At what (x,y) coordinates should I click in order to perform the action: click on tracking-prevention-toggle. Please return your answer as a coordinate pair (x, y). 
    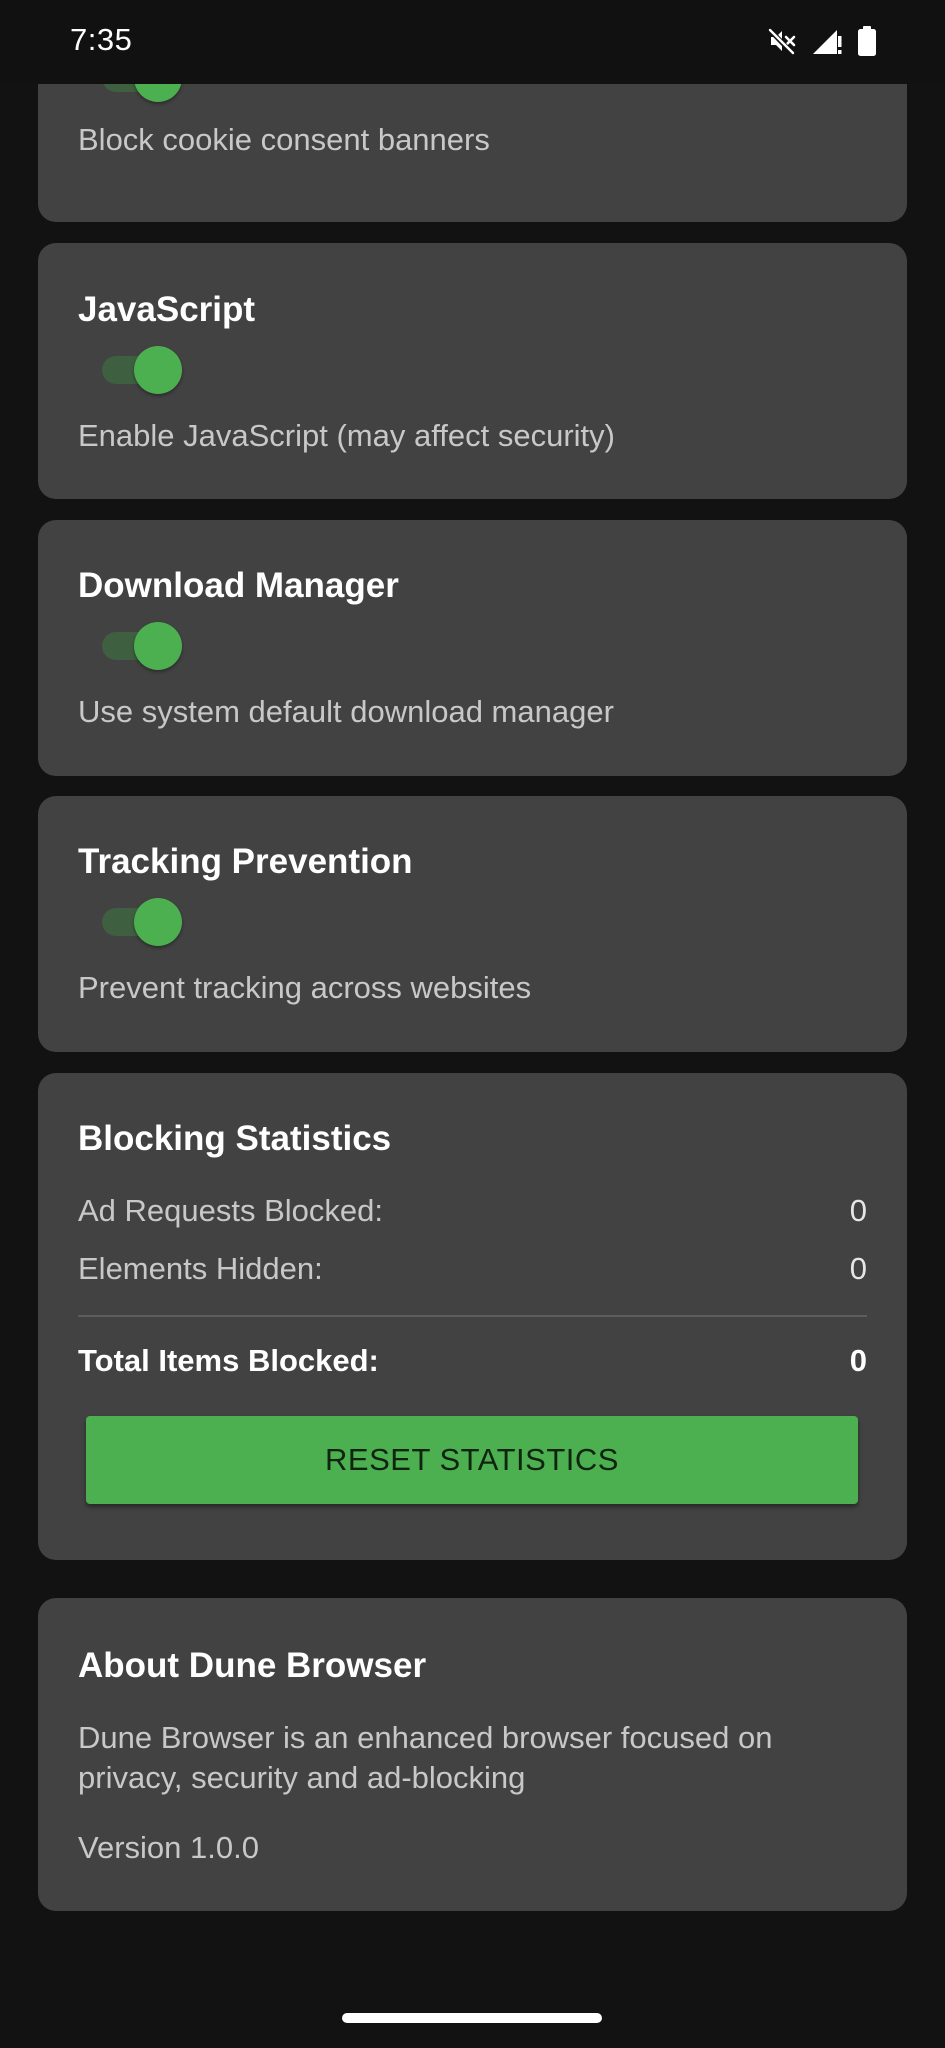
    Looking at the image, I should click on (143, 922).